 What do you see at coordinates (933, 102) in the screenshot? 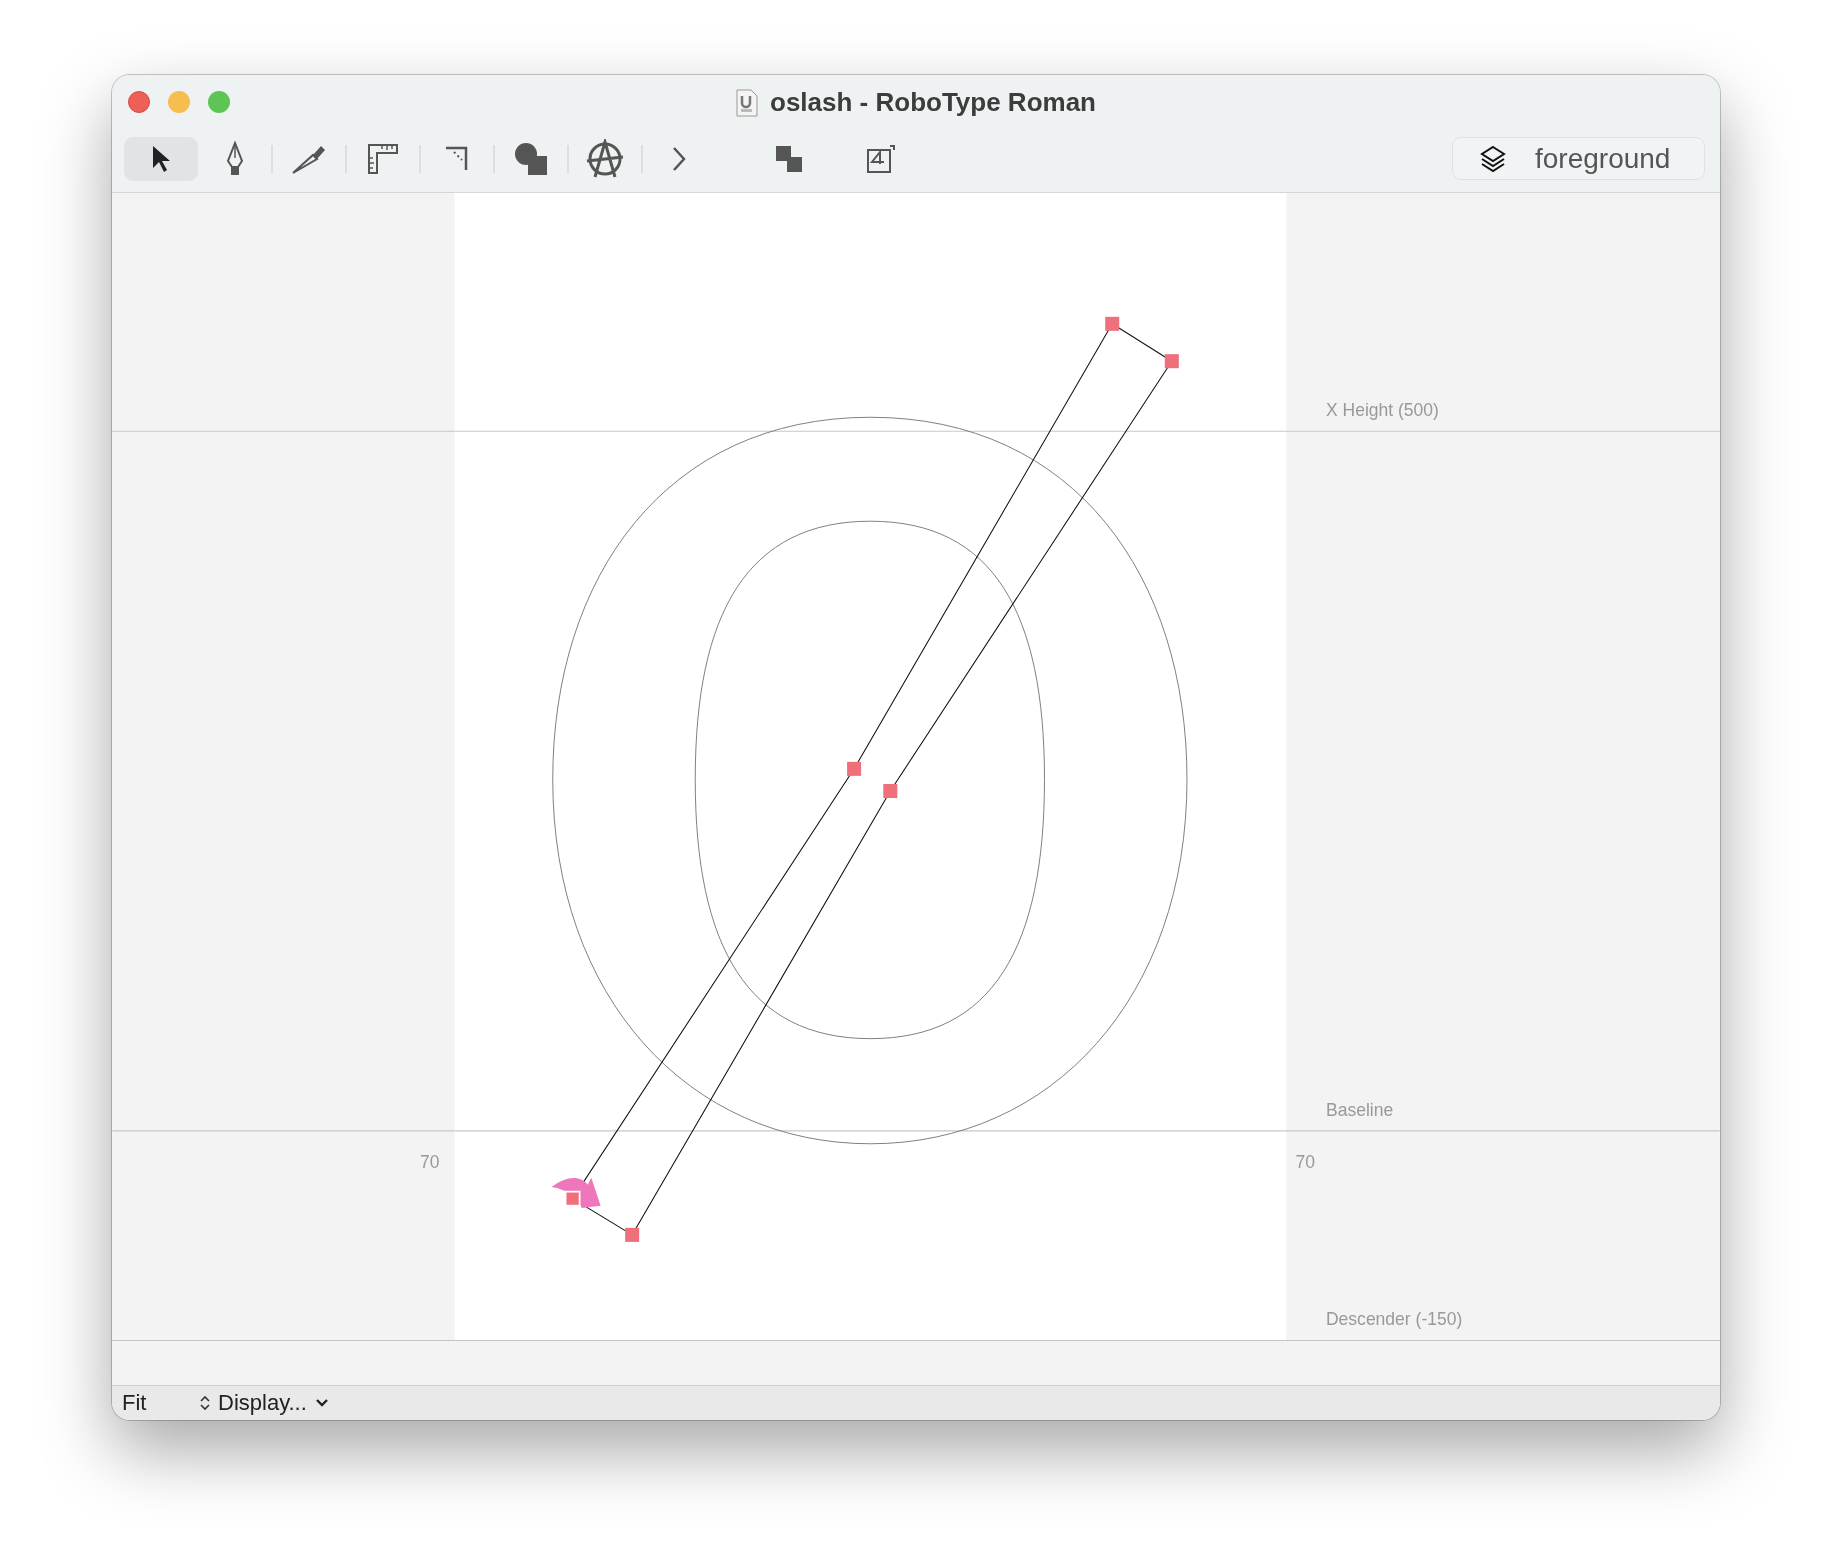
I see `window-title: oslash - RoboType Roman` at bounding box center [933, 102].